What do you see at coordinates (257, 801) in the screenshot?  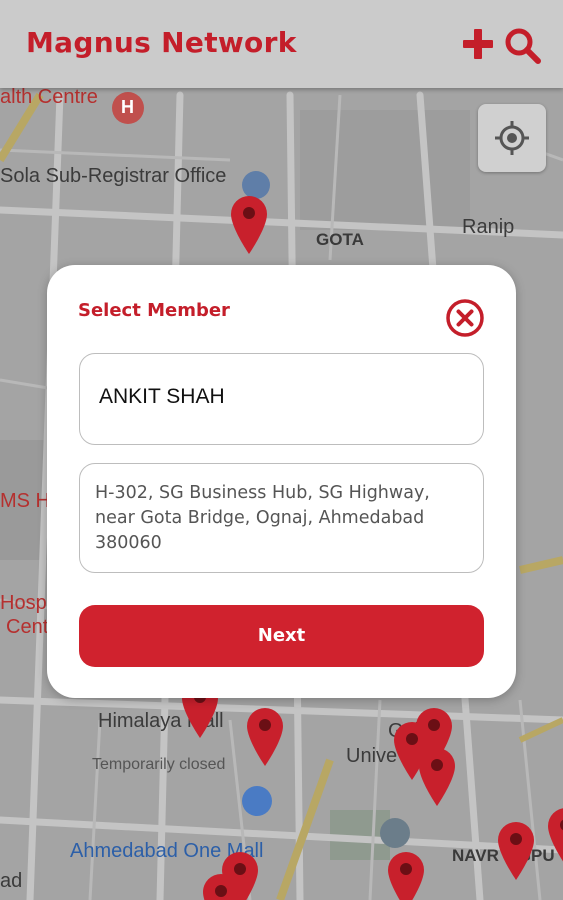 I see `shopping-bag-icon` at bounding box center [257, 801].